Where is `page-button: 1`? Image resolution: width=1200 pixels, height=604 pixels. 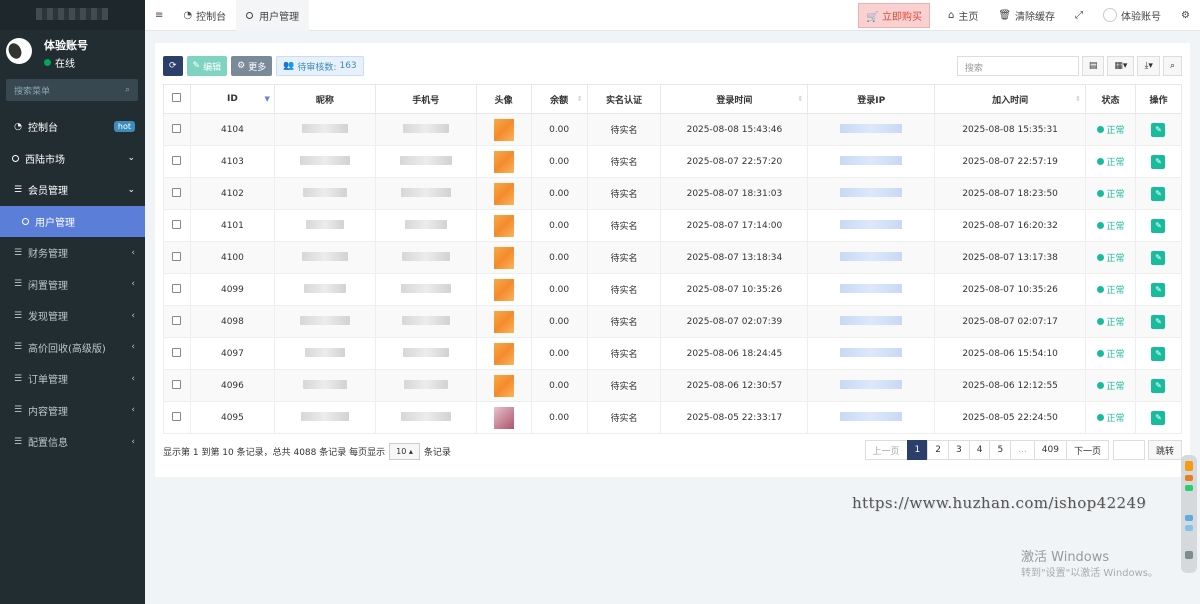 page-button: 1 is located at coordinates (917, 450).